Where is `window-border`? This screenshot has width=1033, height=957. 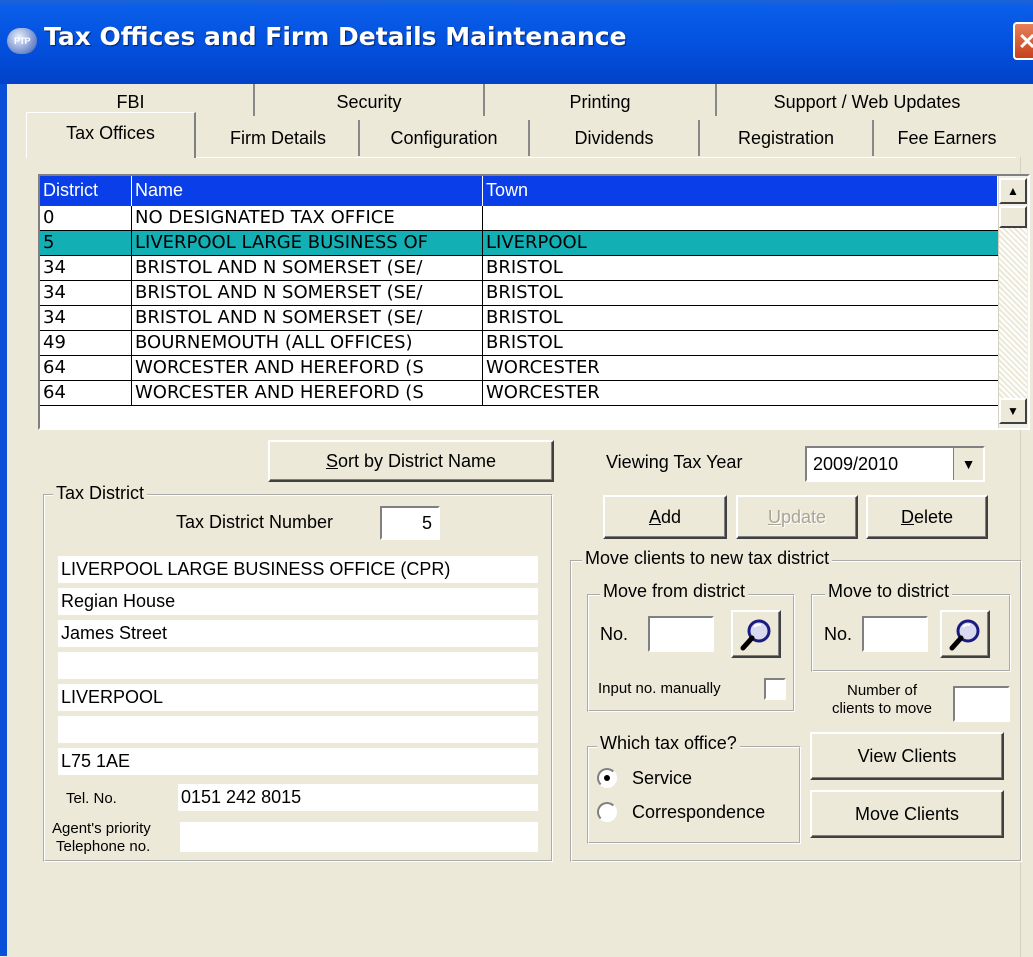 window-border is located at coordinates (3, 520).